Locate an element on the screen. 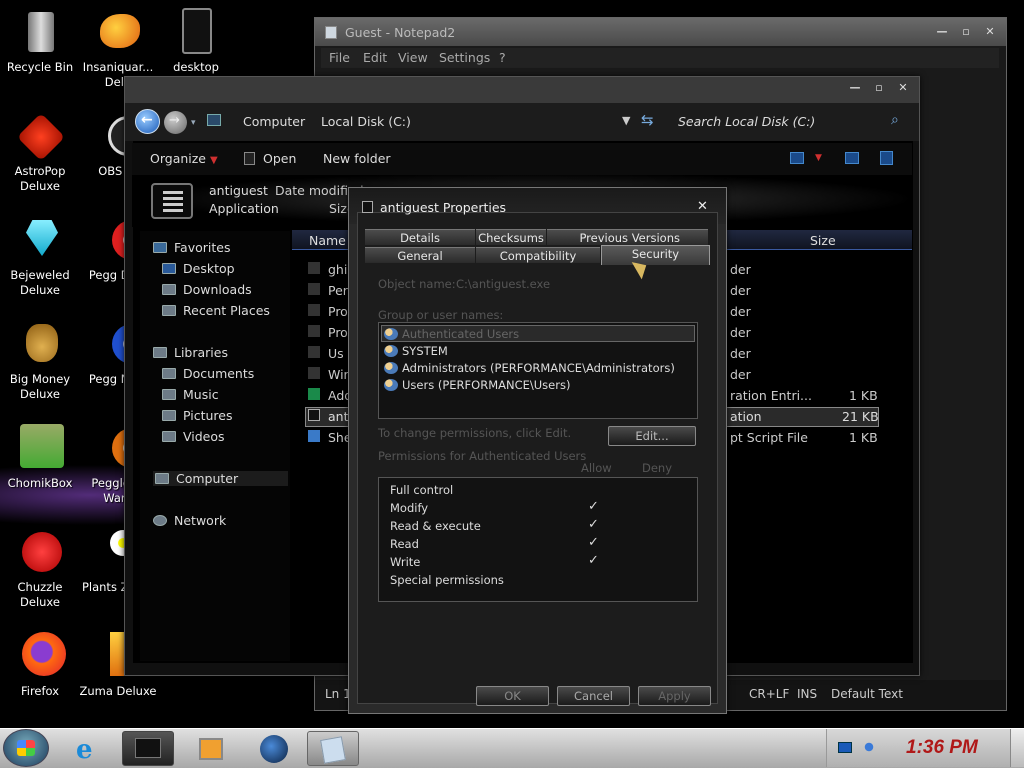 This screenshot has height=768, width=1024. menu-view: View is located at coordinates (413, 57).